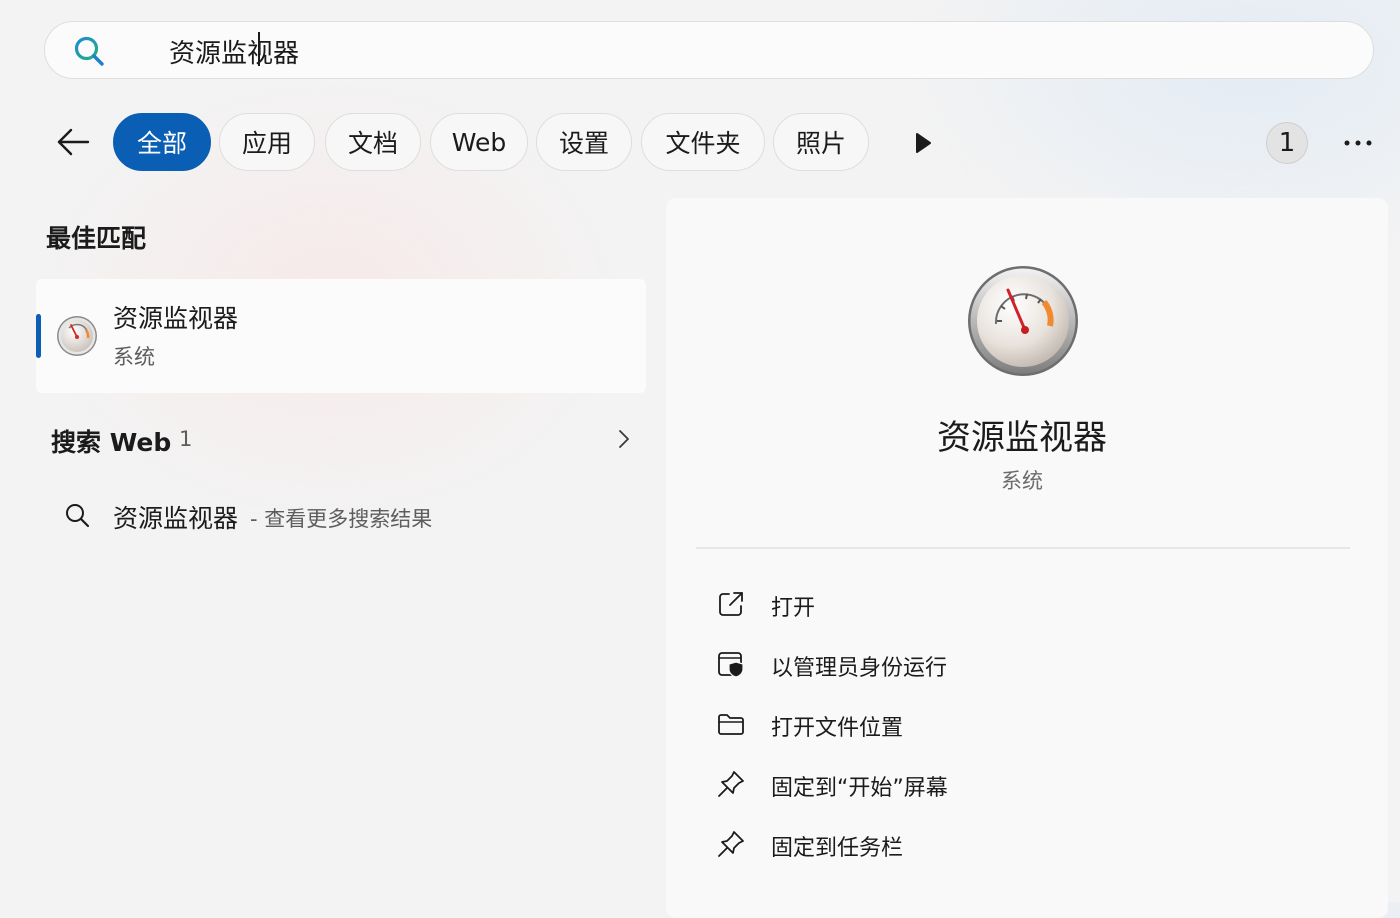 This screenshot has width=1400, height=918. I want to click on preview-title: 资源监视器, so click(1022, 438).